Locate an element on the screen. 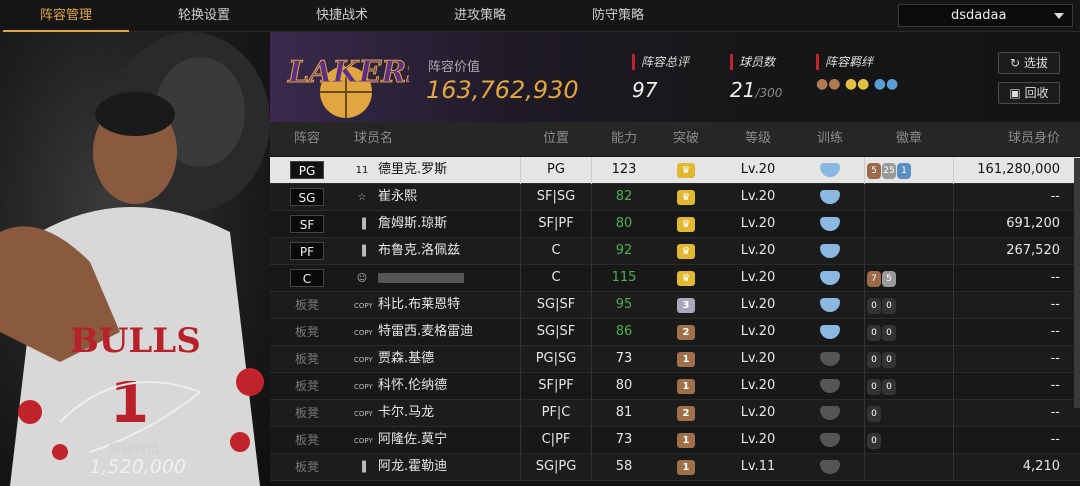 The height and width of the screenshot is (486, 1080). recycle-icon: ▣ is located at coordinates (1017, 93).